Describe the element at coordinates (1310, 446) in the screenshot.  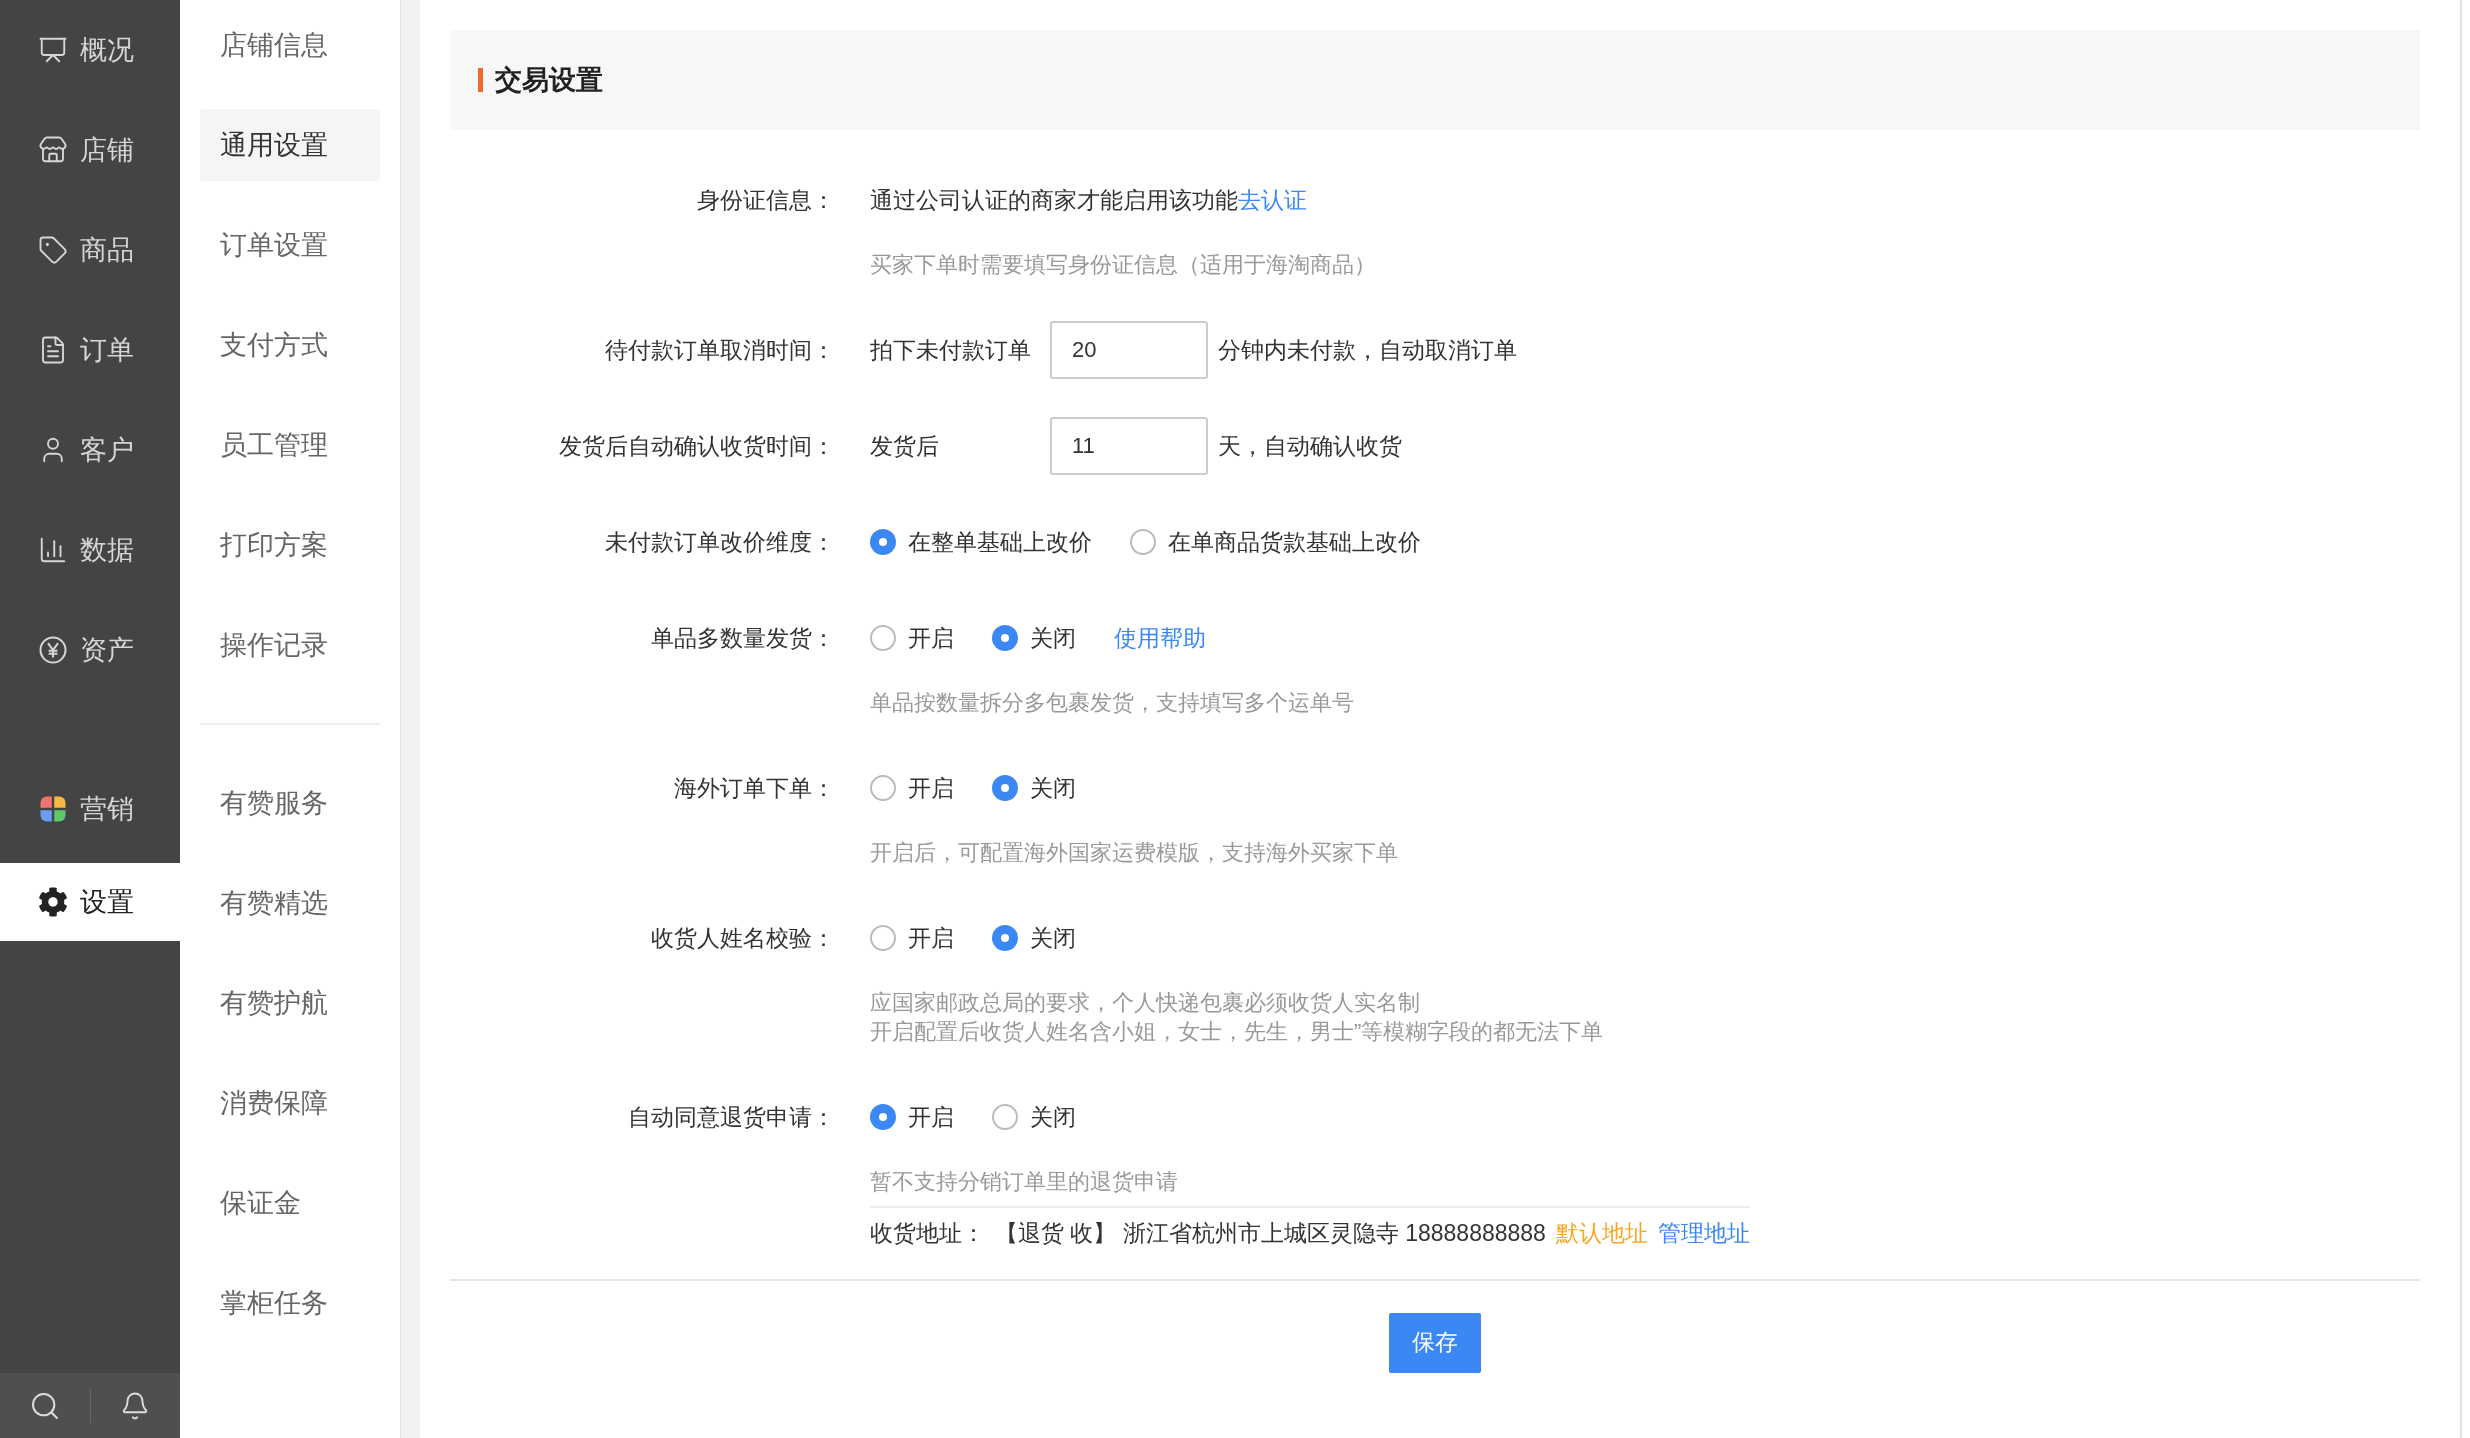
I see `input-suffix: 天，自动确认收货` at that location.